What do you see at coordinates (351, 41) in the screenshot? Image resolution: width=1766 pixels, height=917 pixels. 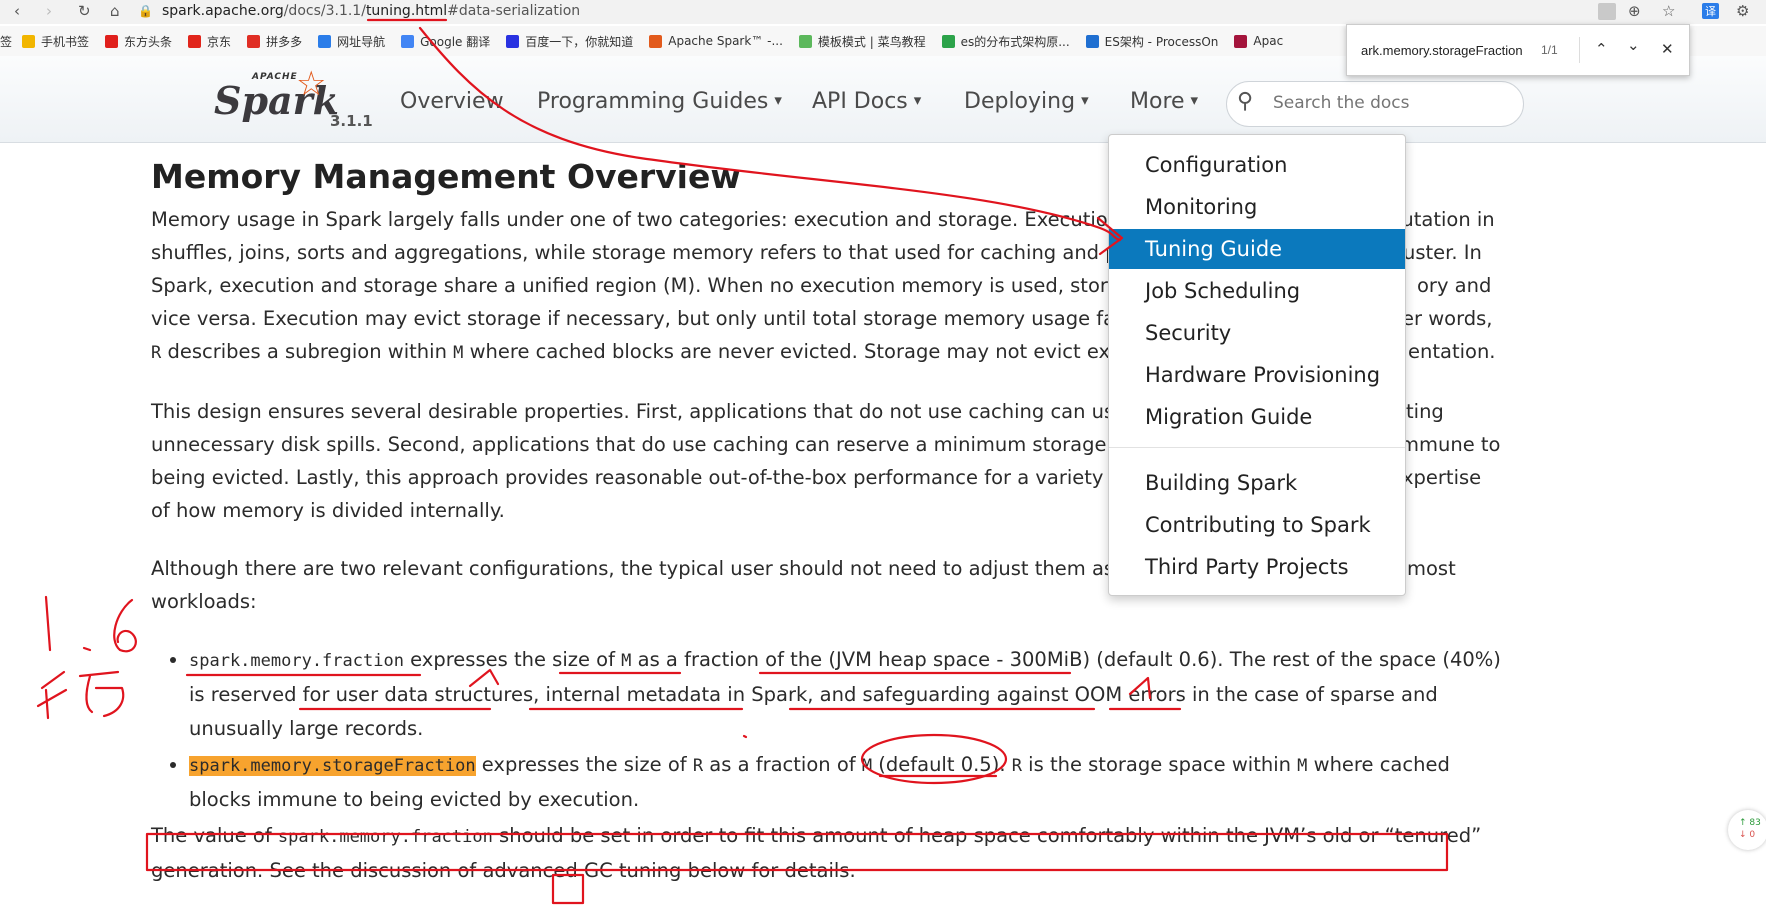 I see `bookmark: 网址导航` at bounding box center [351, 41].